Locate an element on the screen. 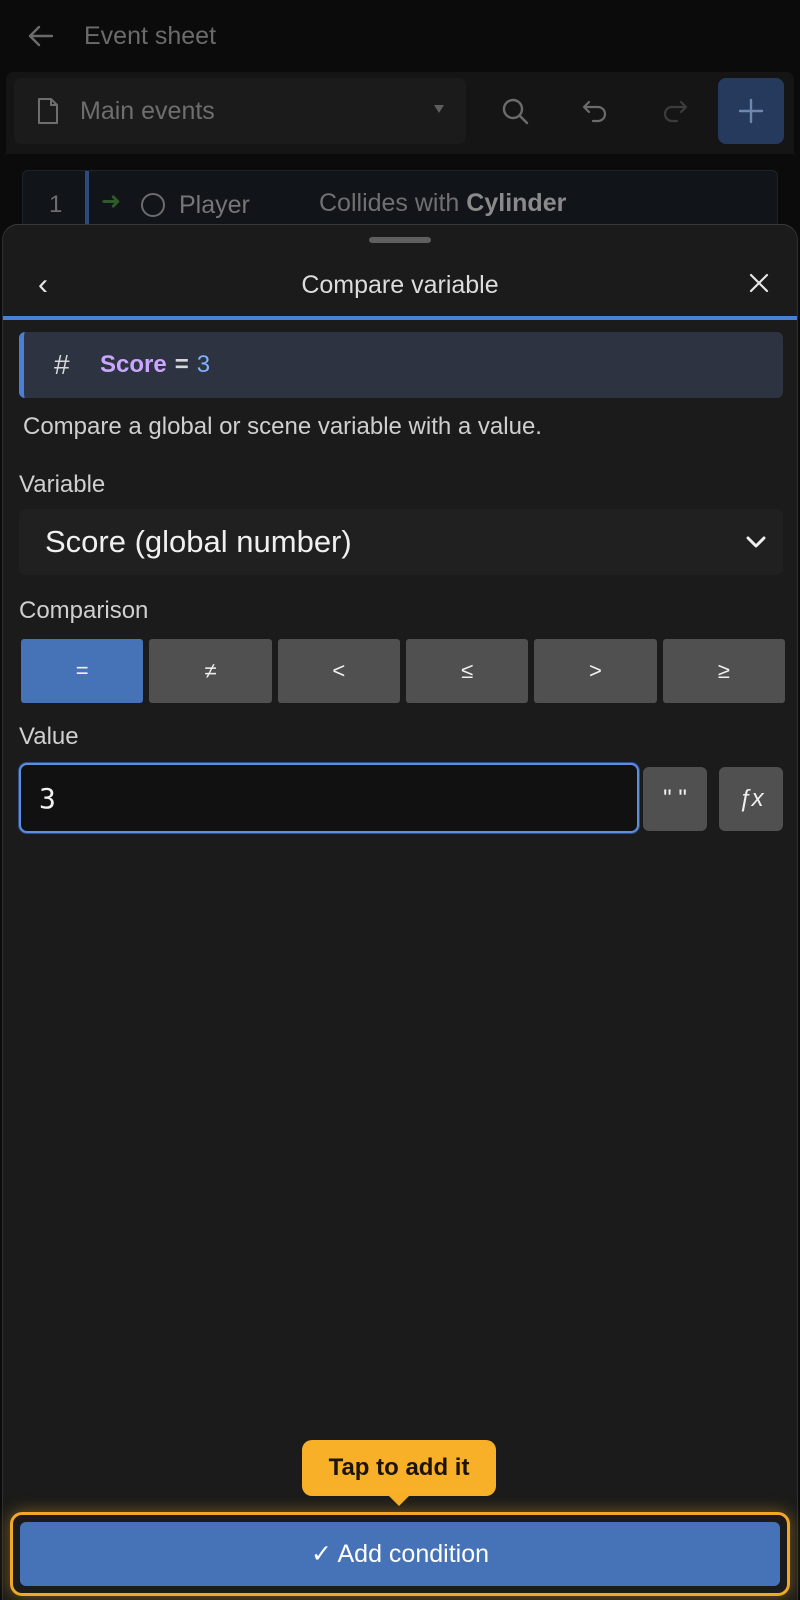 The image size is (800, 1600). redo-button is located at coordinates (675, 111).